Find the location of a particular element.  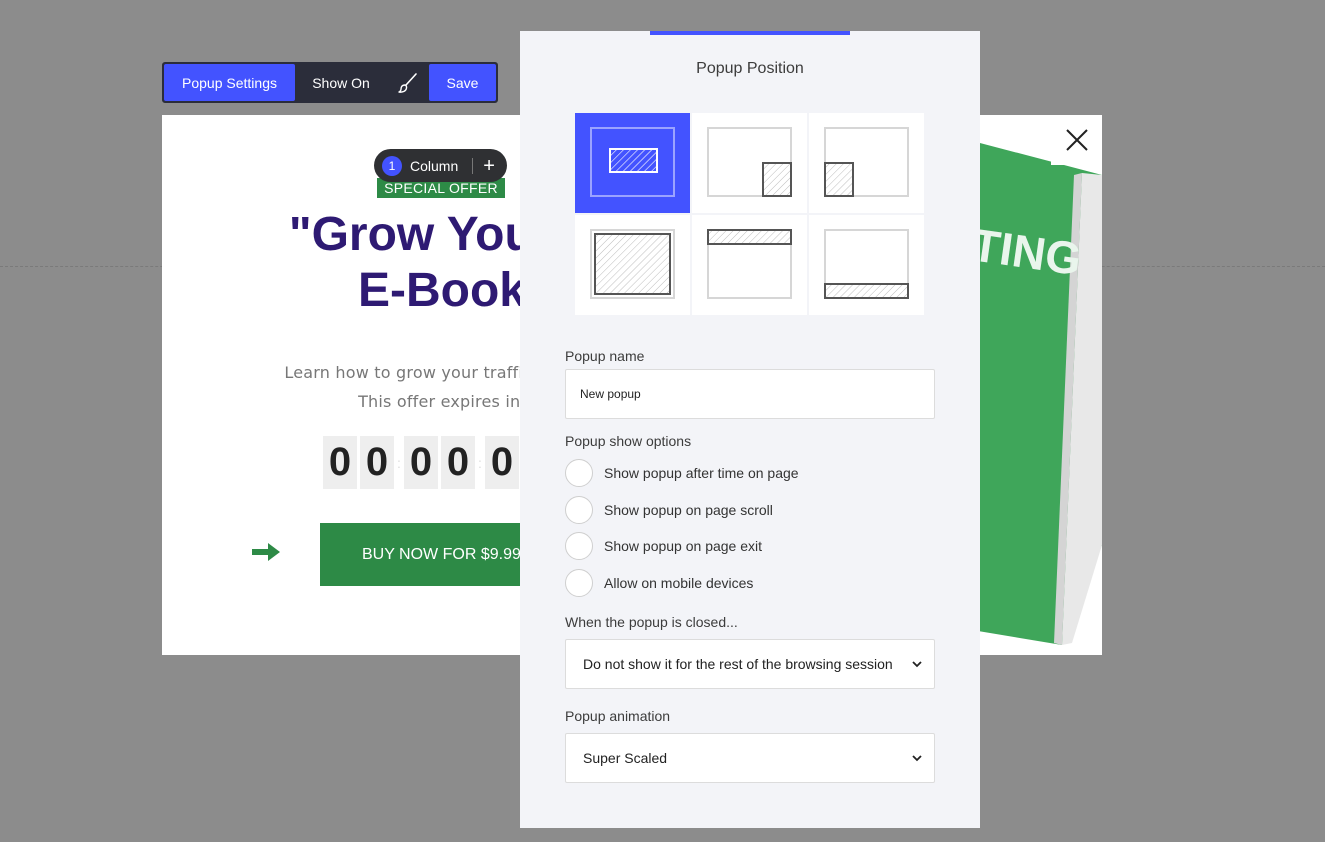

show-option-exit: Show popup on page exit is located at coordinates (663, 546).